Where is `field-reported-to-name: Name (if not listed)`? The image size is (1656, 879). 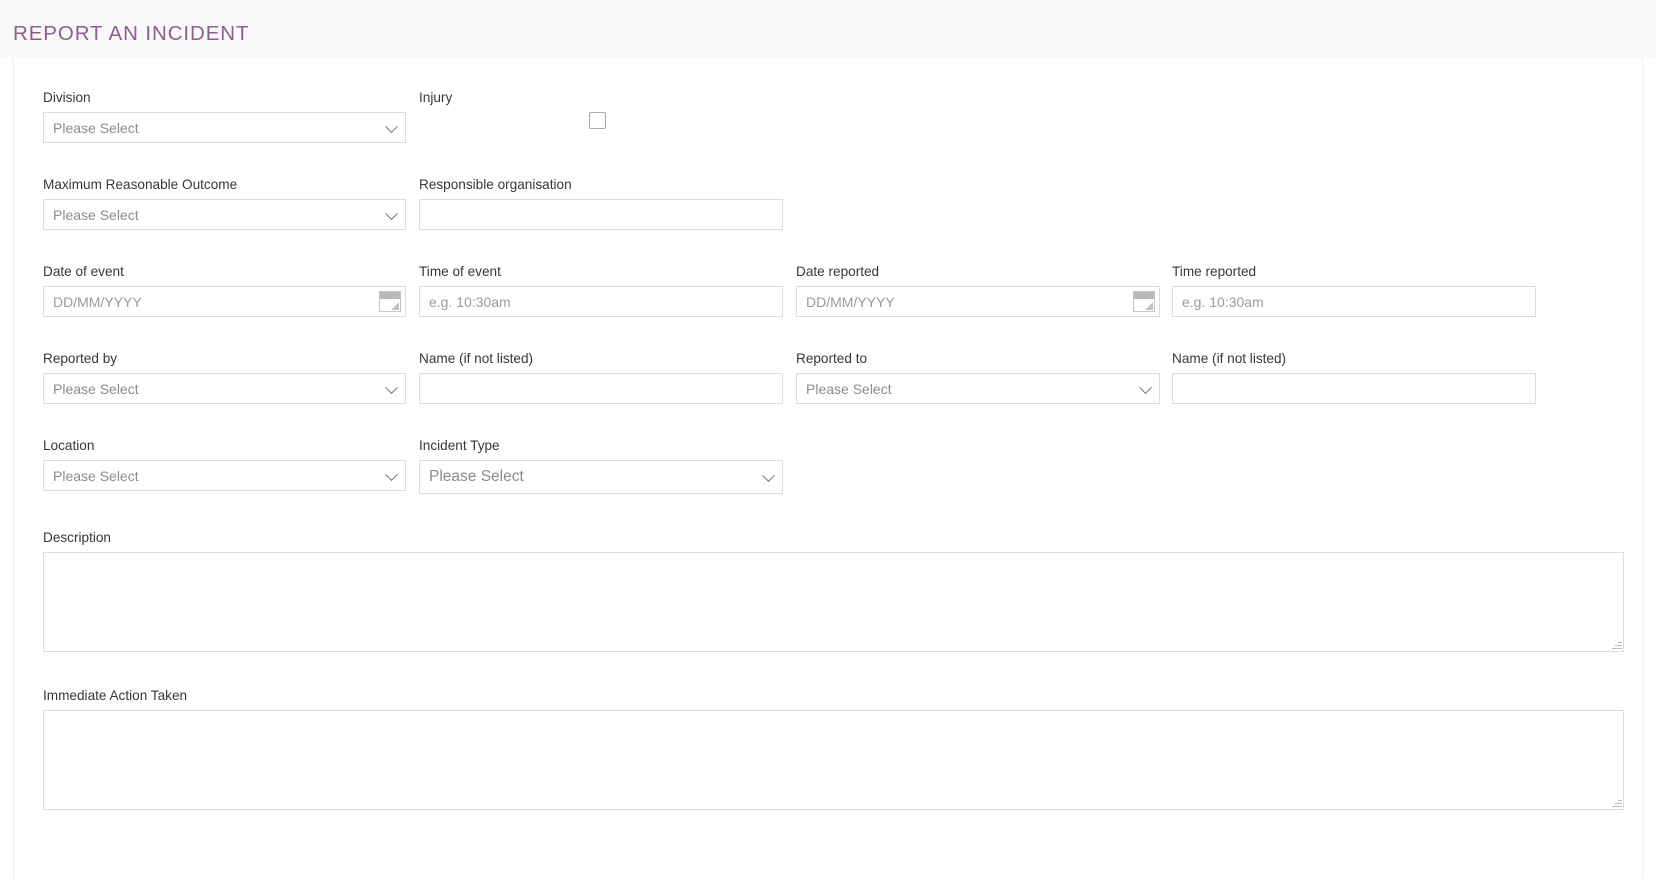
field-reported-to-name: Name (if not listed) is located at coordinates (1354, 377).